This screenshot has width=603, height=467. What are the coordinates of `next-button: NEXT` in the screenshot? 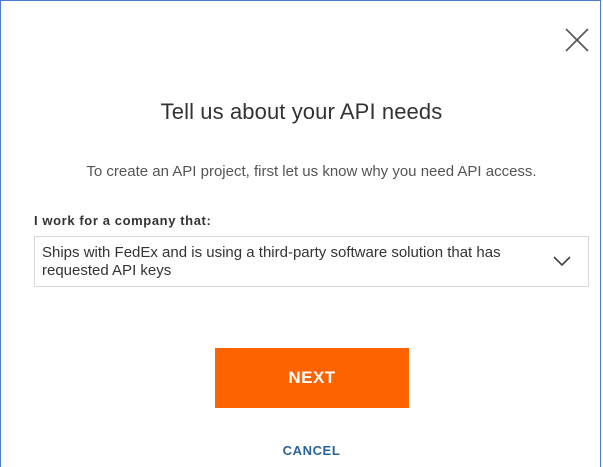 It's located at (312, 378).